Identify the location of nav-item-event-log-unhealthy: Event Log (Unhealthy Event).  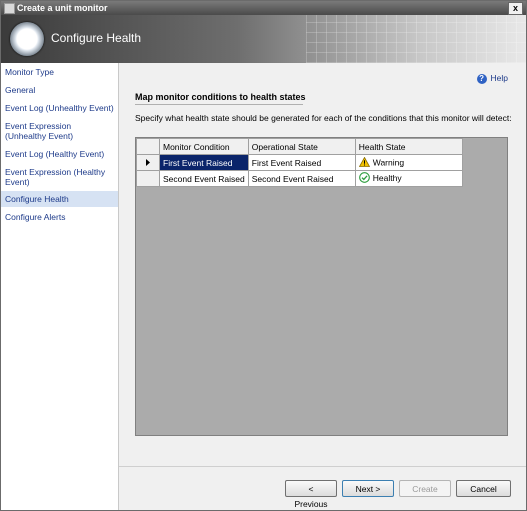
(59, 108).